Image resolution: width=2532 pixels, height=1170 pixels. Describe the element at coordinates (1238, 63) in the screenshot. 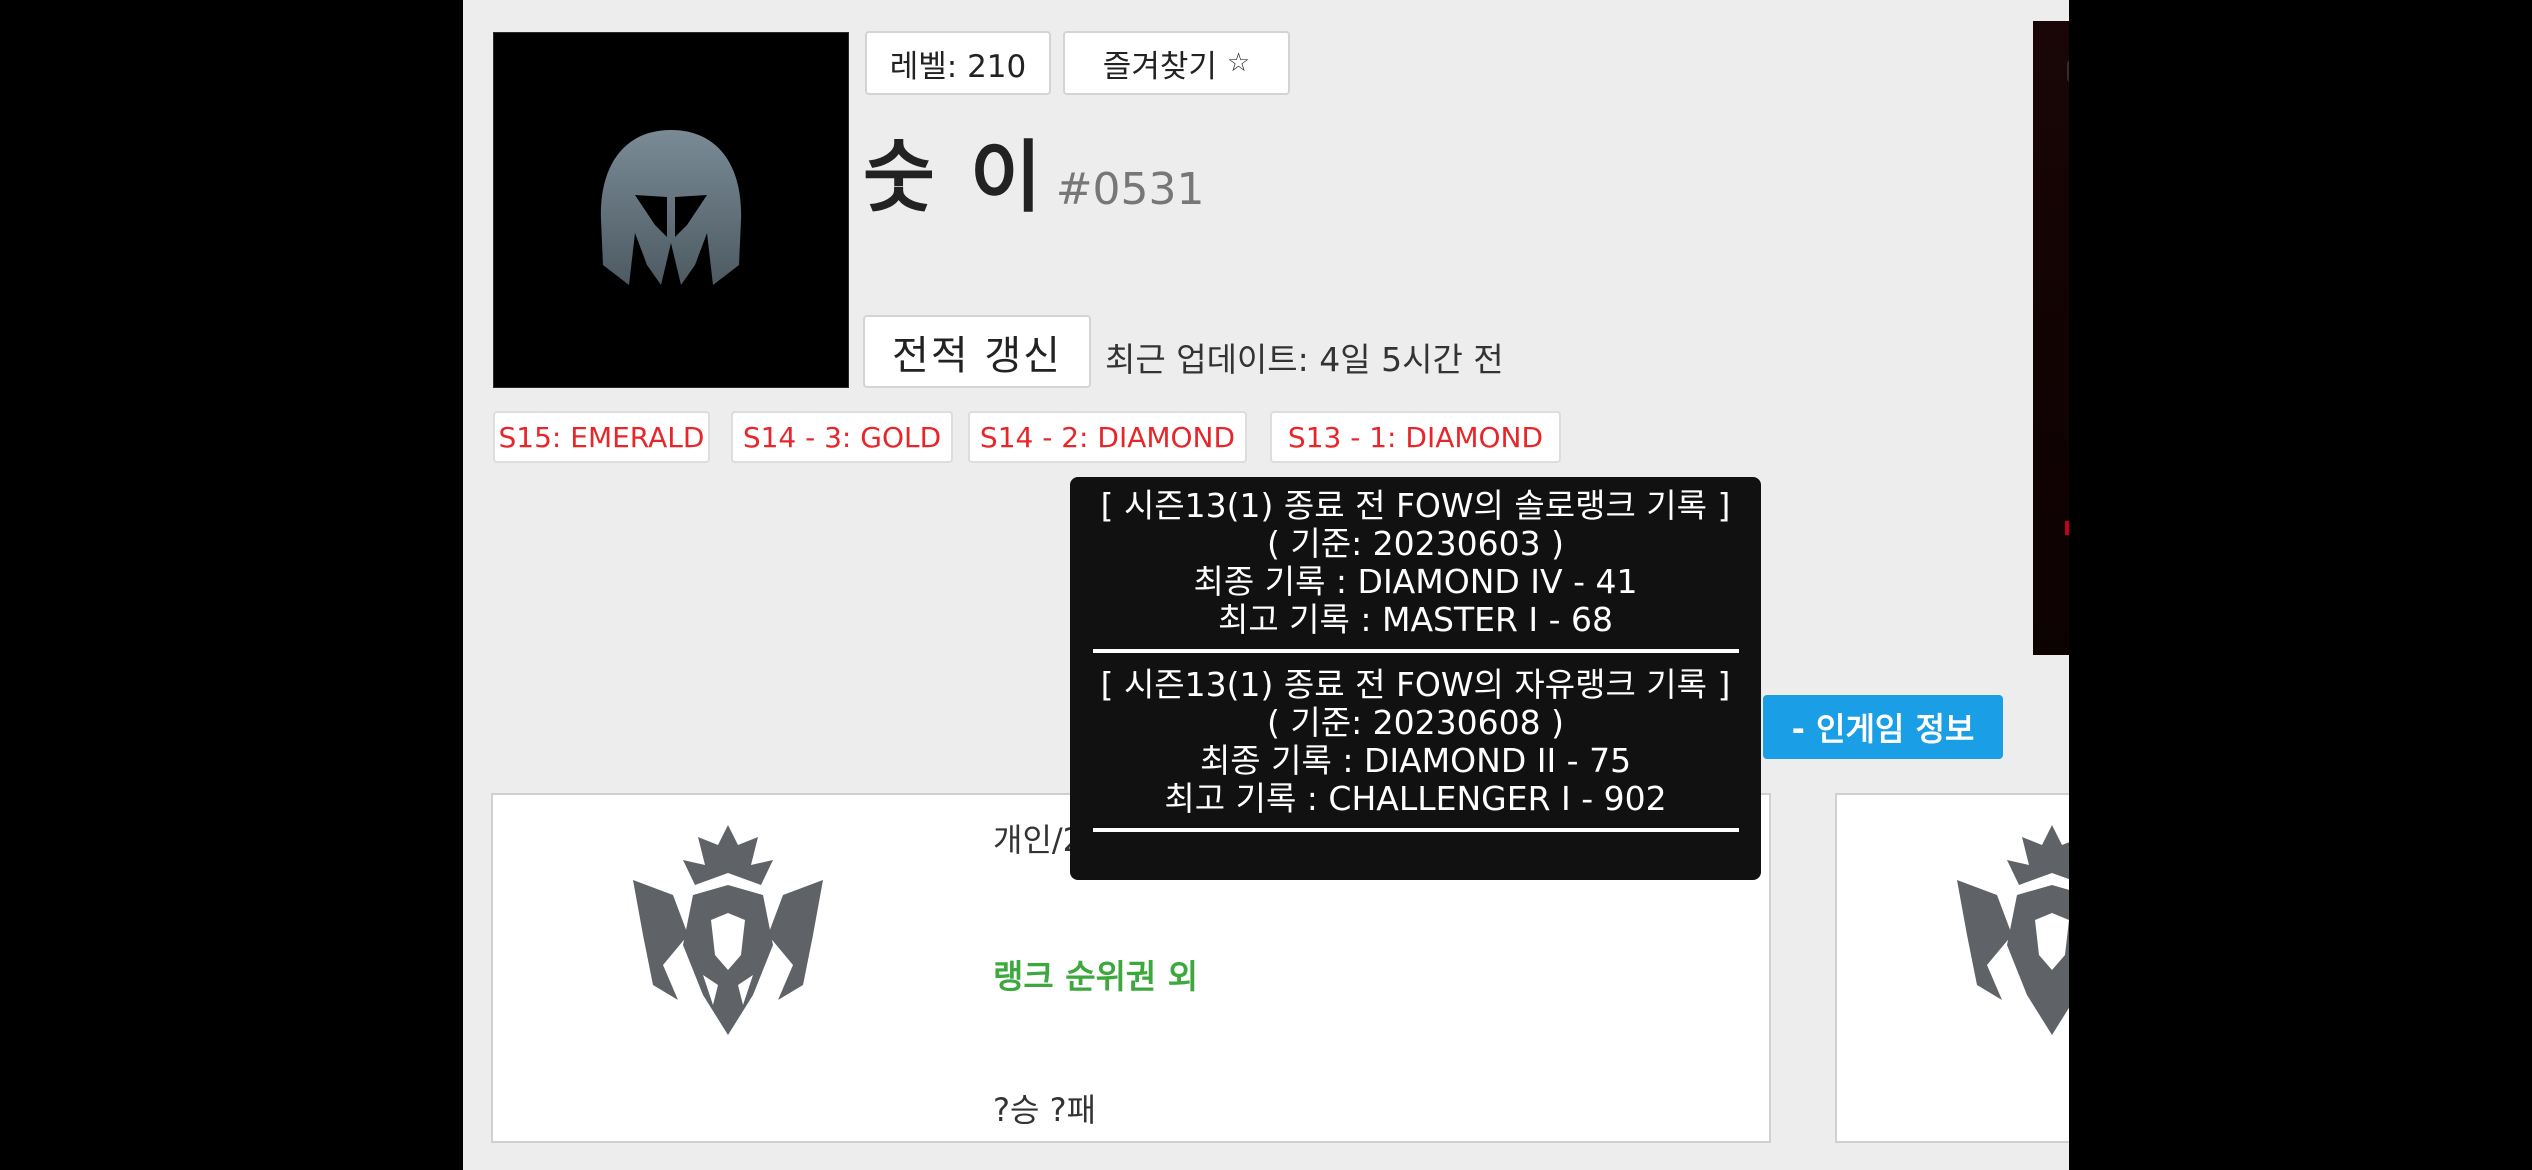

I see `star-icon: ☆` at that location.